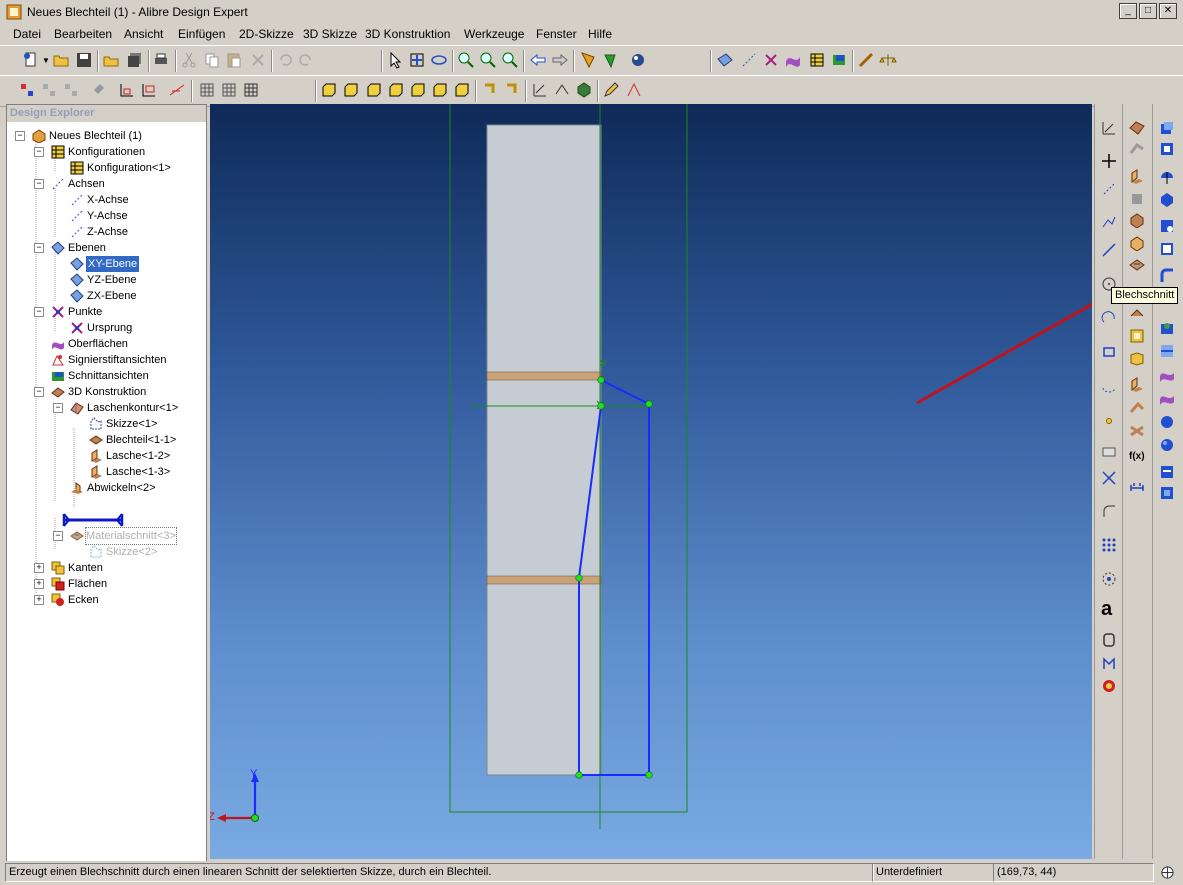 The height and width of the screenshot is (885, 1183). I want to click on sheet-cut-icon, so click(1137, 265).